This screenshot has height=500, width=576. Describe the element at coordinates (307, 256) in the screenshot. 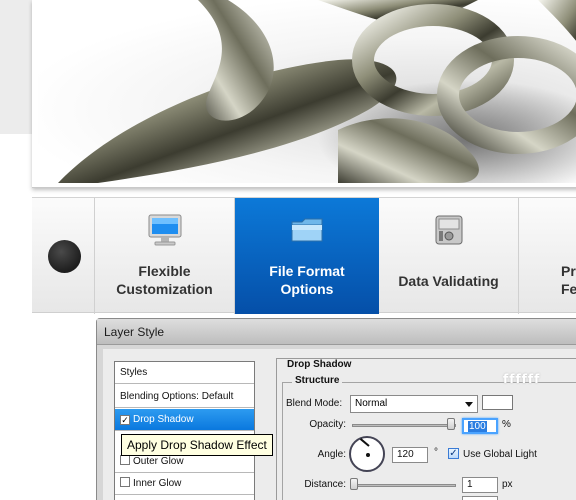

I see `tab-file-format-options: File Format Options` at that location.